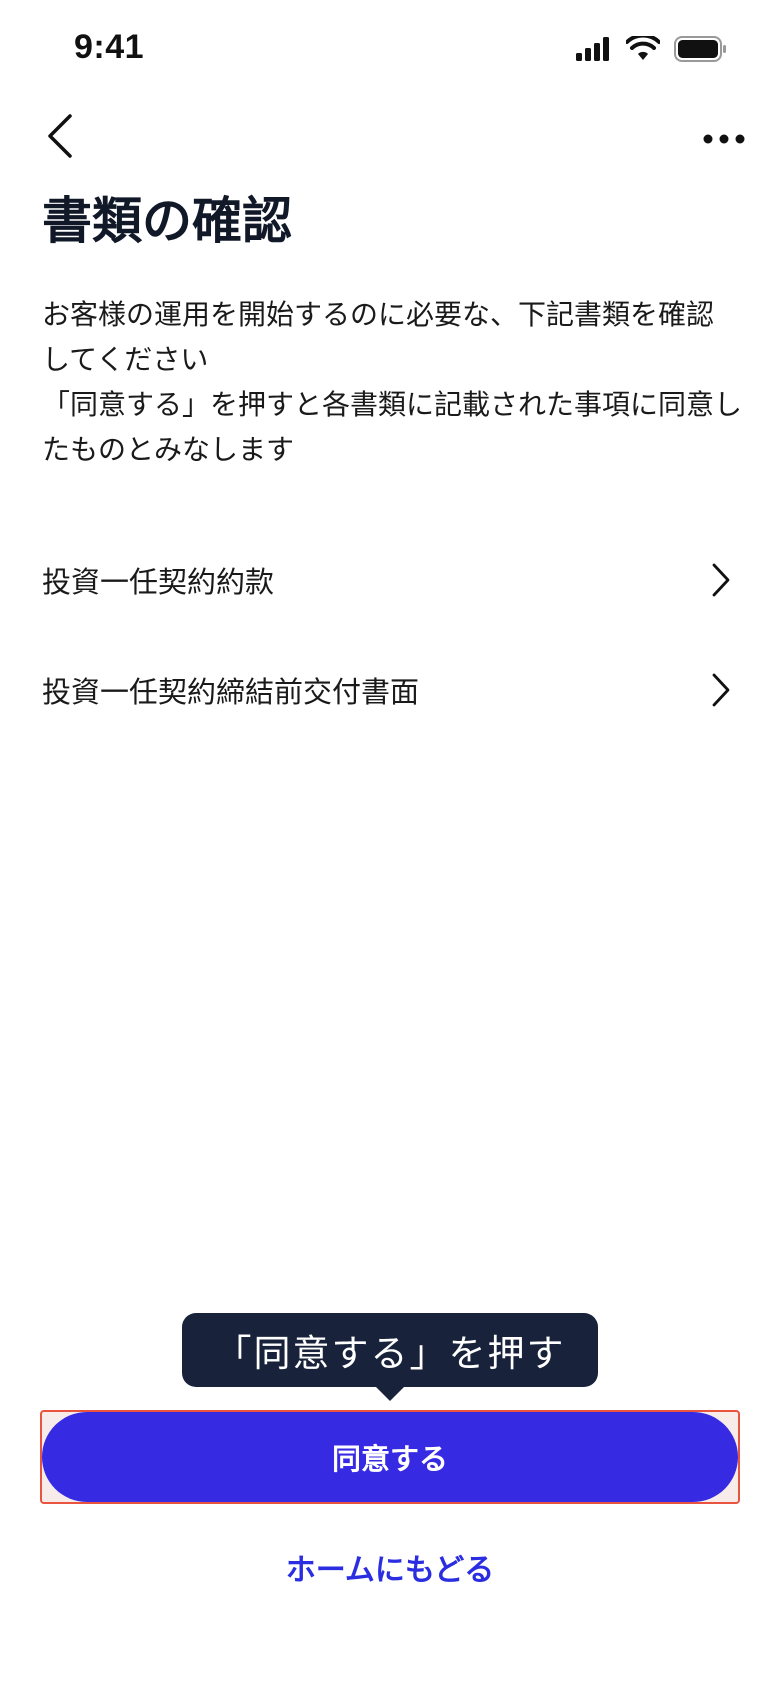 This screenshot has width=780, height=1688. I want to click on description-line: お客様の運用を開始するのに必要な、下記書類を確認してください, so click(378, 337).